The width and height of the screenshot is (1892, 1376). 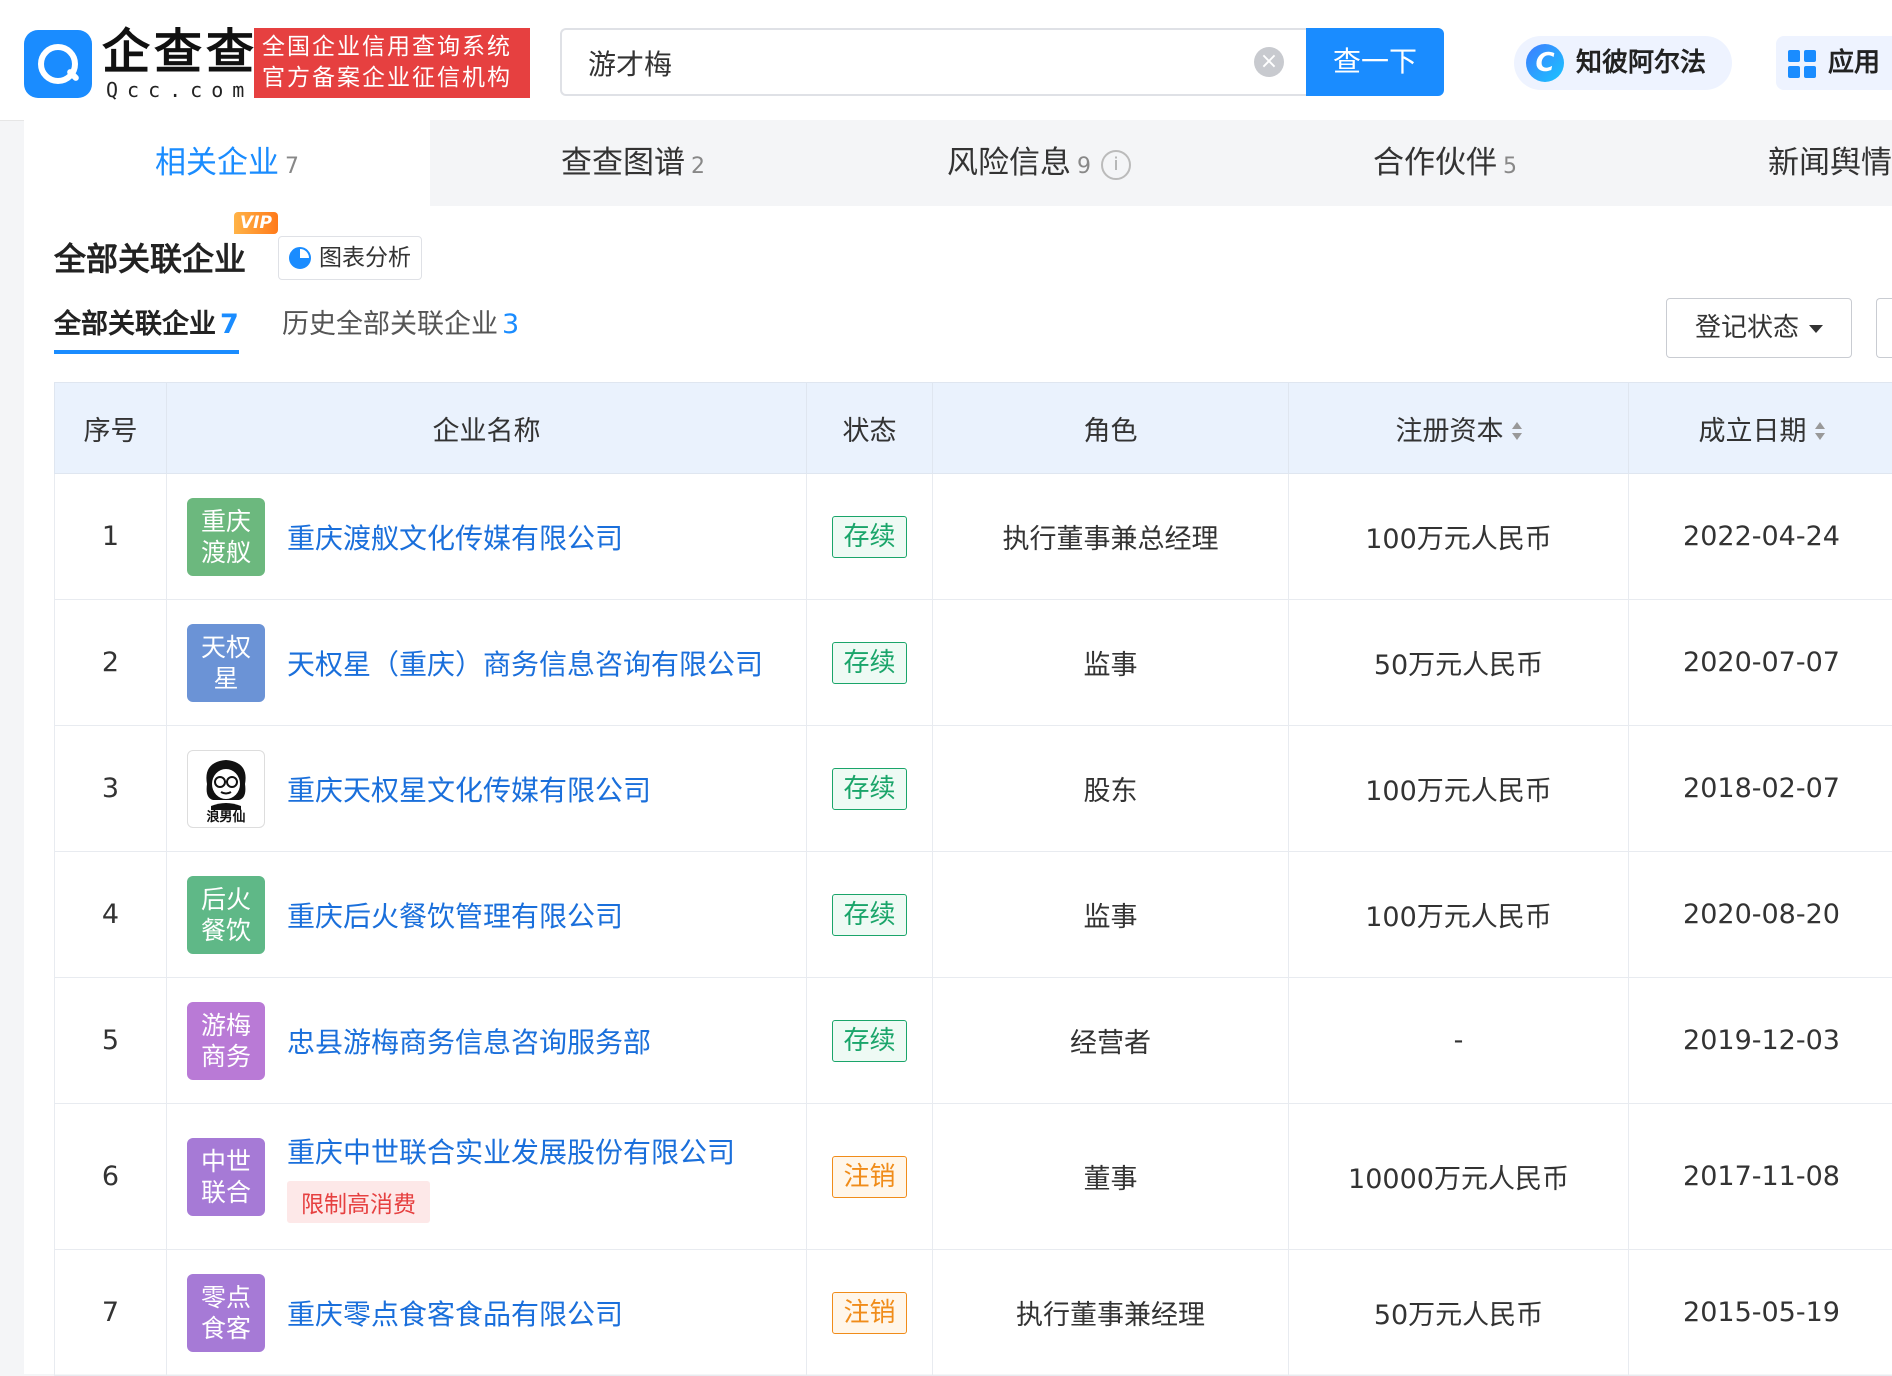 What do you see at coordinates (146, 327) in the screenshot?
I see `subtab-all-related: 全部关联企业7` at bounding box center [146, 327].